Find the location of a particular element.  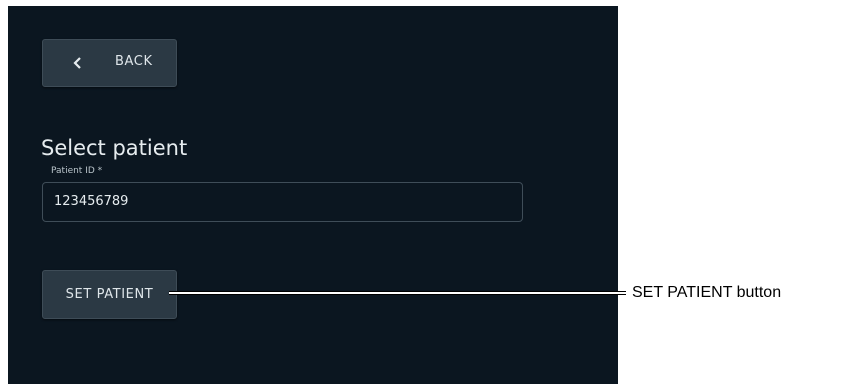

chevron-left-icon is located at coordinates (77, 63).